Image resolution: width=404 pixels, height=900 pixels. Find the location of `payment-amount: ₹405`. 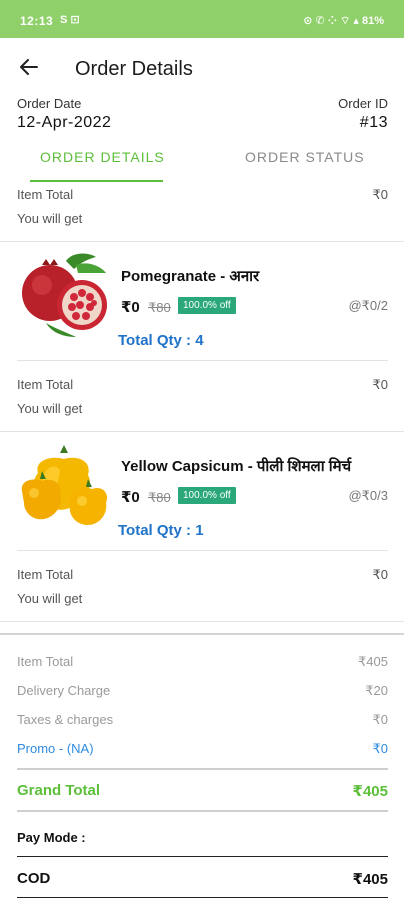

payment-amount: ₹405 is located at coordinates (370, 879).